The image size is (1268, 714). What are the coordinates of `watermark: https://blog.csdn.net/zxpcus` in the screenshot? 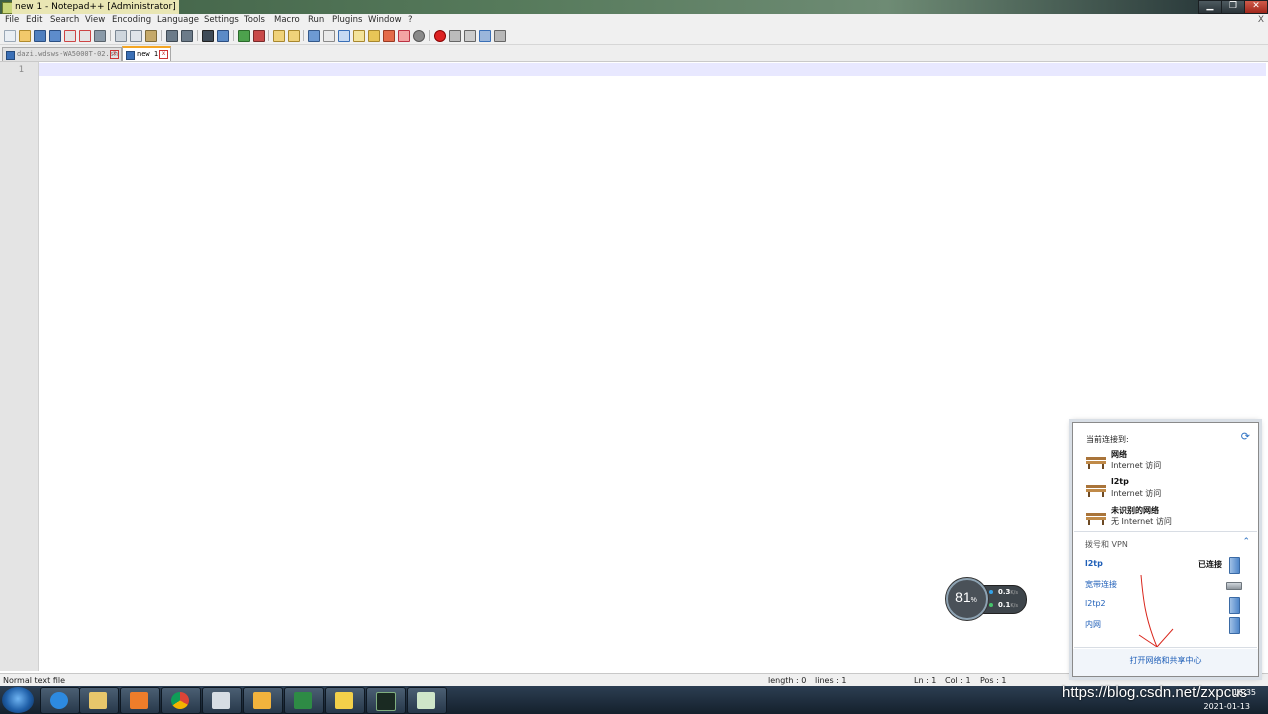 It's located at (1155, 692).